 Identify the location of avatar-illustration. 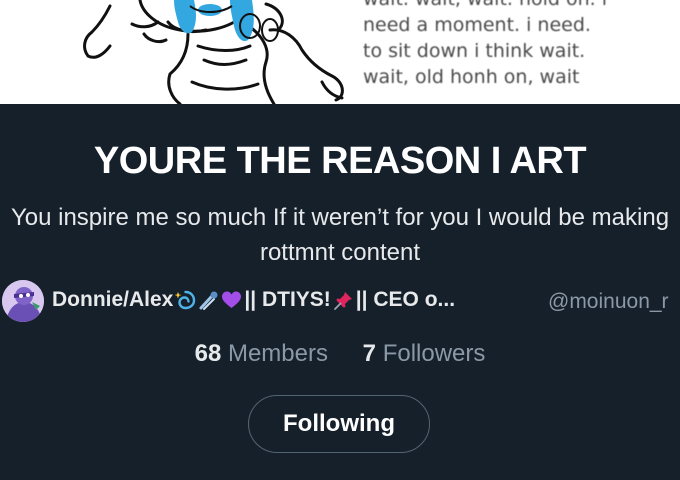
(23, 301).